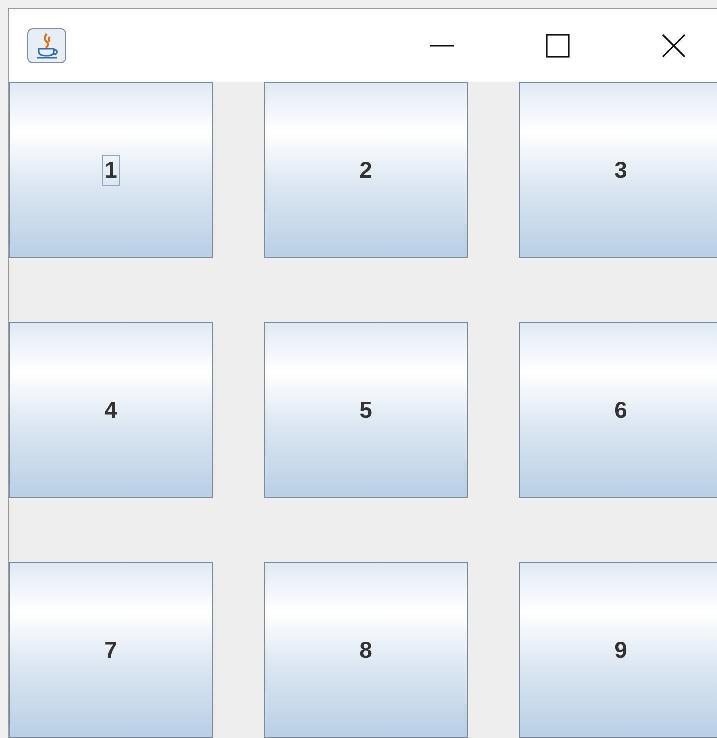  Describe the element at coordinates (618, 650) in the screenshot. I see `grid-button: 9` at that location.